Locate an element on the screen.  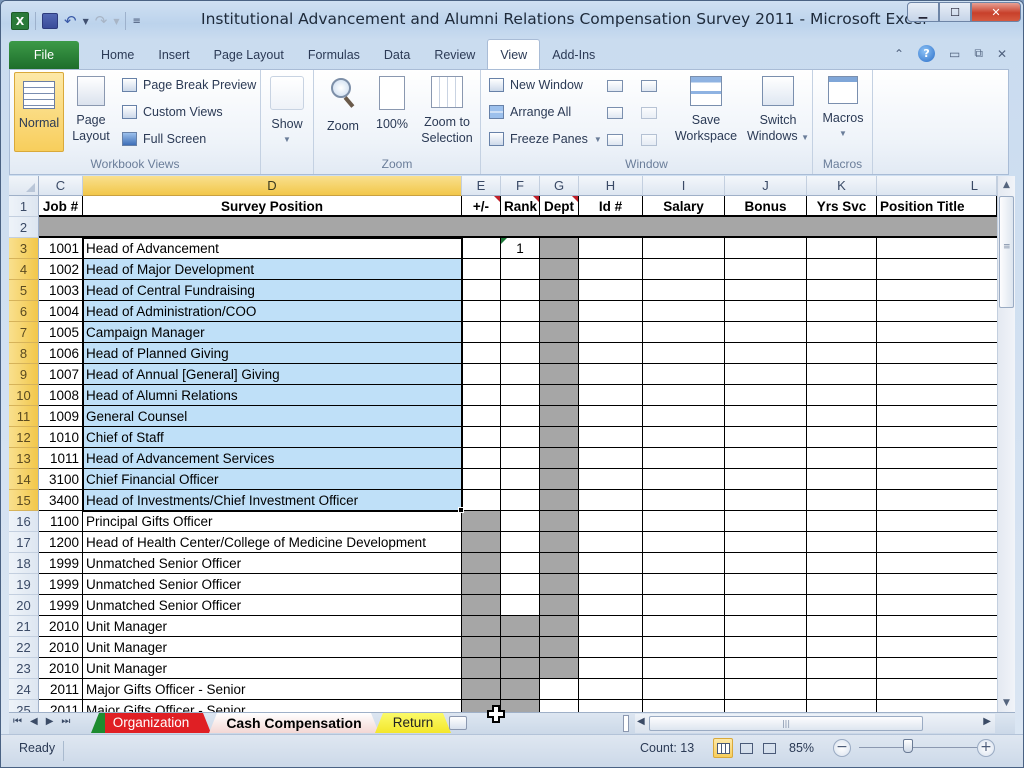
row-header: 7 is located at coordinates (24, 332).